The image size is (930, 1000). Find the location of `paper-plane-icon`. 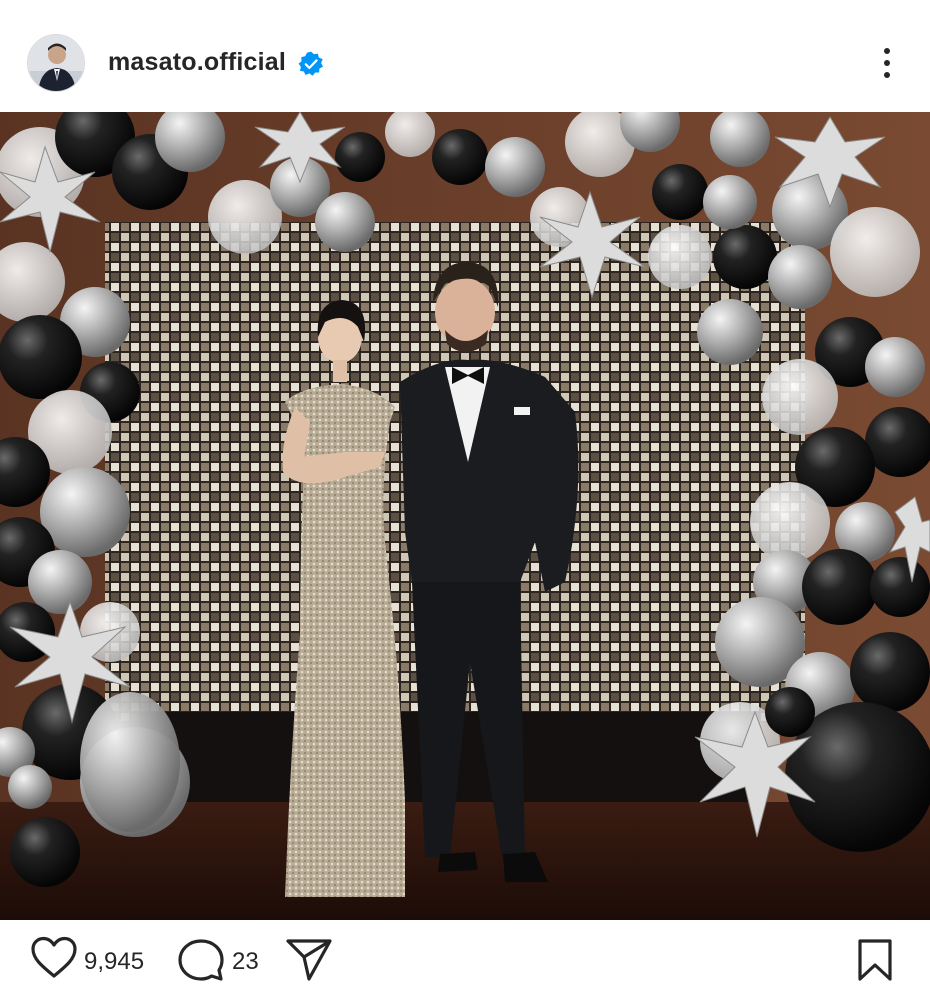

paper-plane-icon is located at coordinates (309, 960).